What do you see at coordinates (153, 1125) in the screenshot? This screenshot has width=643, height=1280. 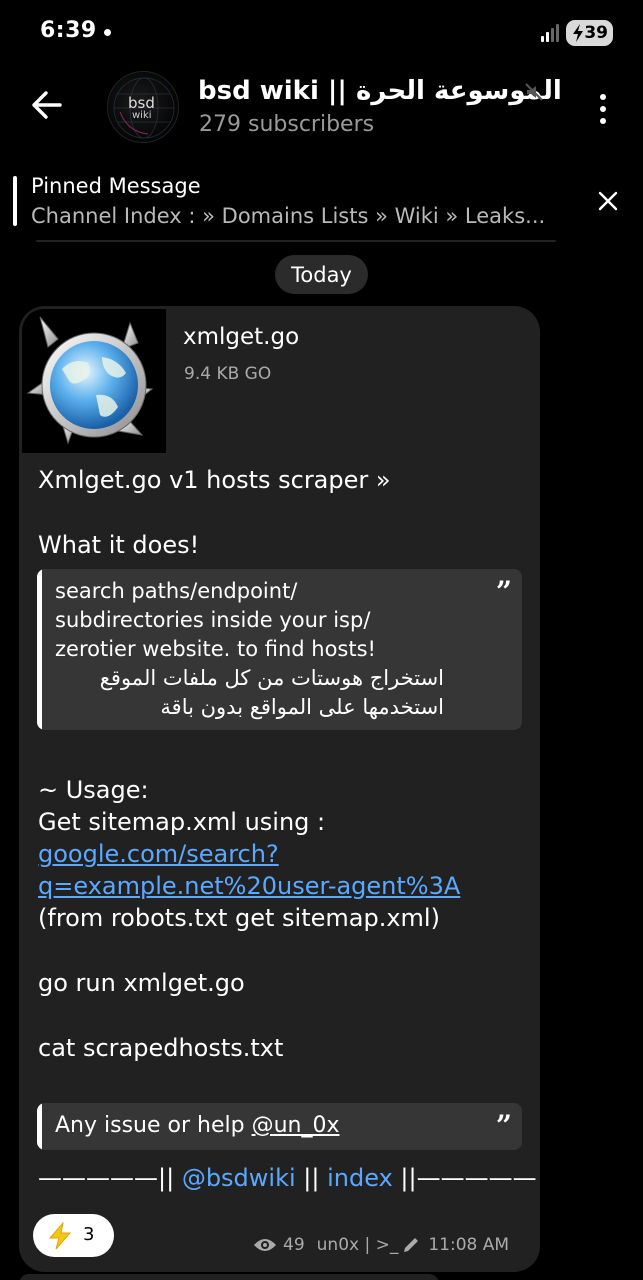 I see `help-text: Any issue or help` at bounding box center [153, 1125].